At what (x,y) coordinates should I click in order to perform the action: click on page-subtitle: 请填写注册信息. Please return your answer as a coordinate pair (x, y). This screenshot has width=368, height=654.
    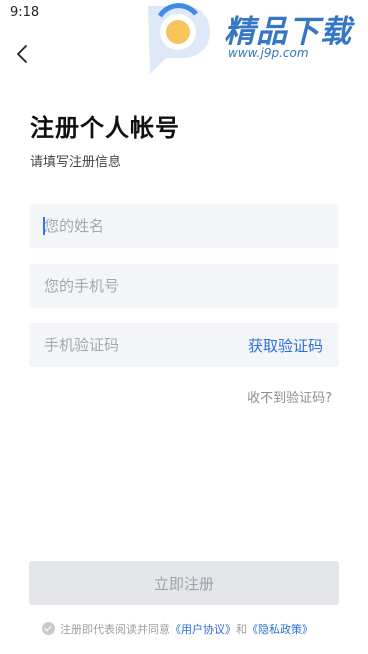
    Looking at the image, I should click on (76, 162).